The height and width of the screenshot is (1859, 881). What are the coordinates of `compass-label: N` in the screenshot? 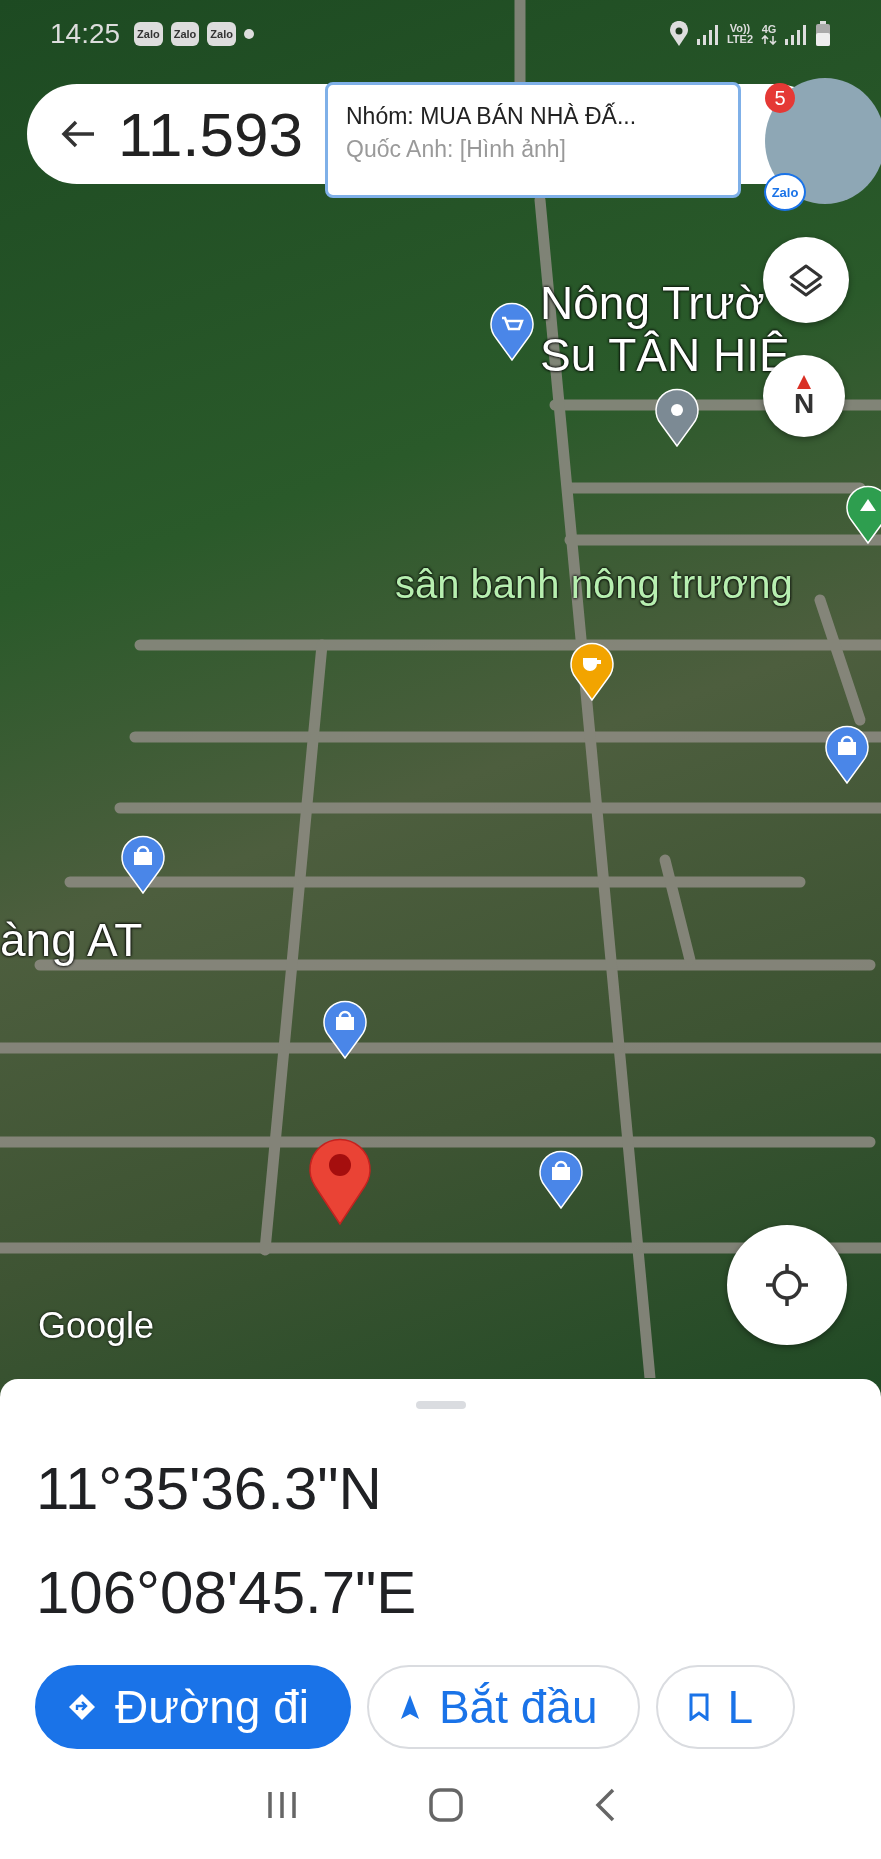 It's located at (804, 404).